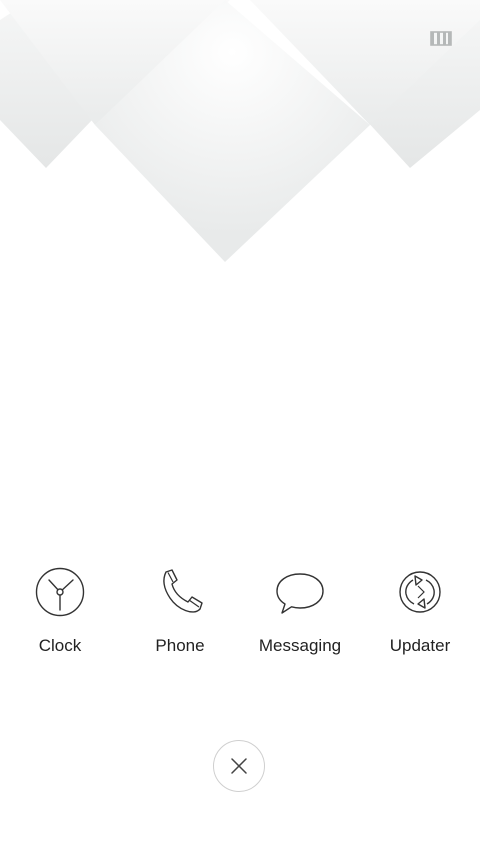  What do you see at coordinates (300, 616) in the screenshot?
I see `app-messaging: Messaging` at bounding box center [300, 616].